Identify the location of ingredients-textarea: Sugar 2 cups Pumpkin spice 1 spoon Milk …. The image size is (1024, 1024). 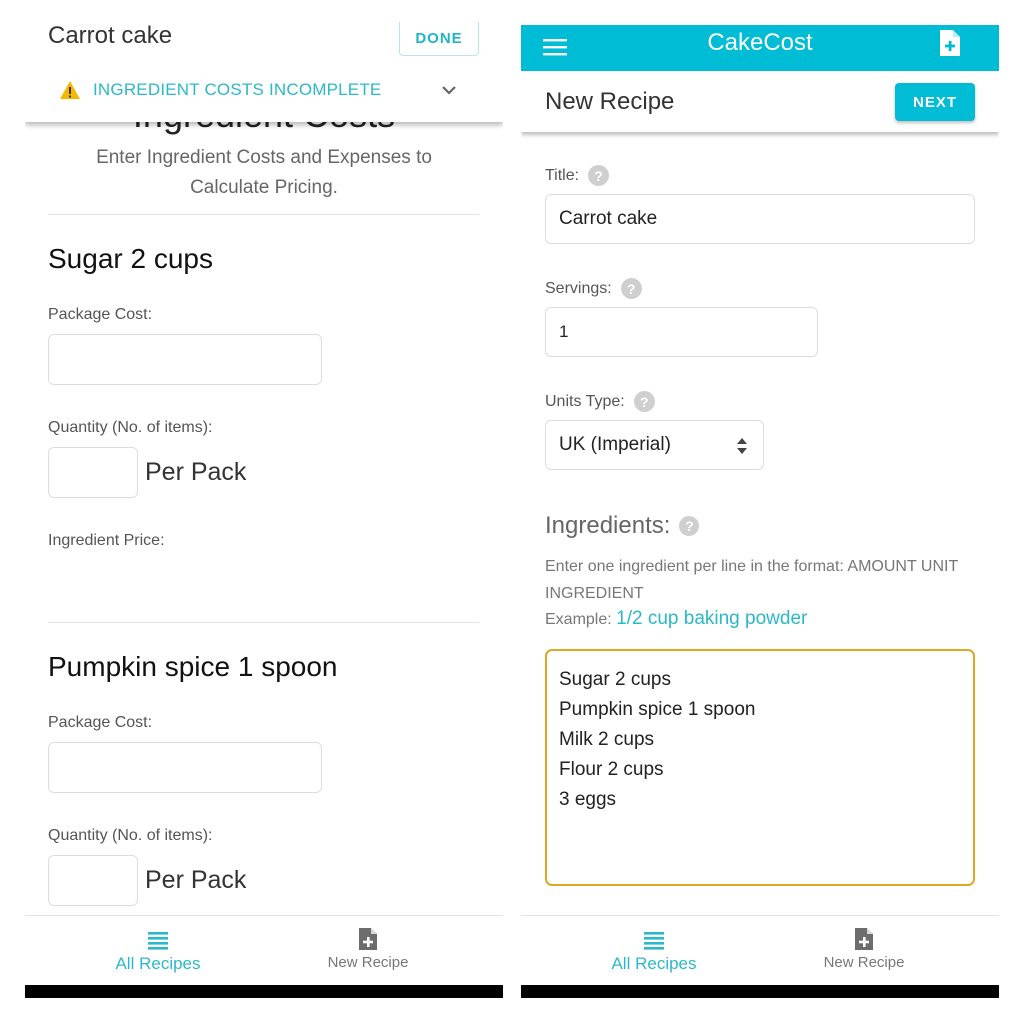
(760, 767).